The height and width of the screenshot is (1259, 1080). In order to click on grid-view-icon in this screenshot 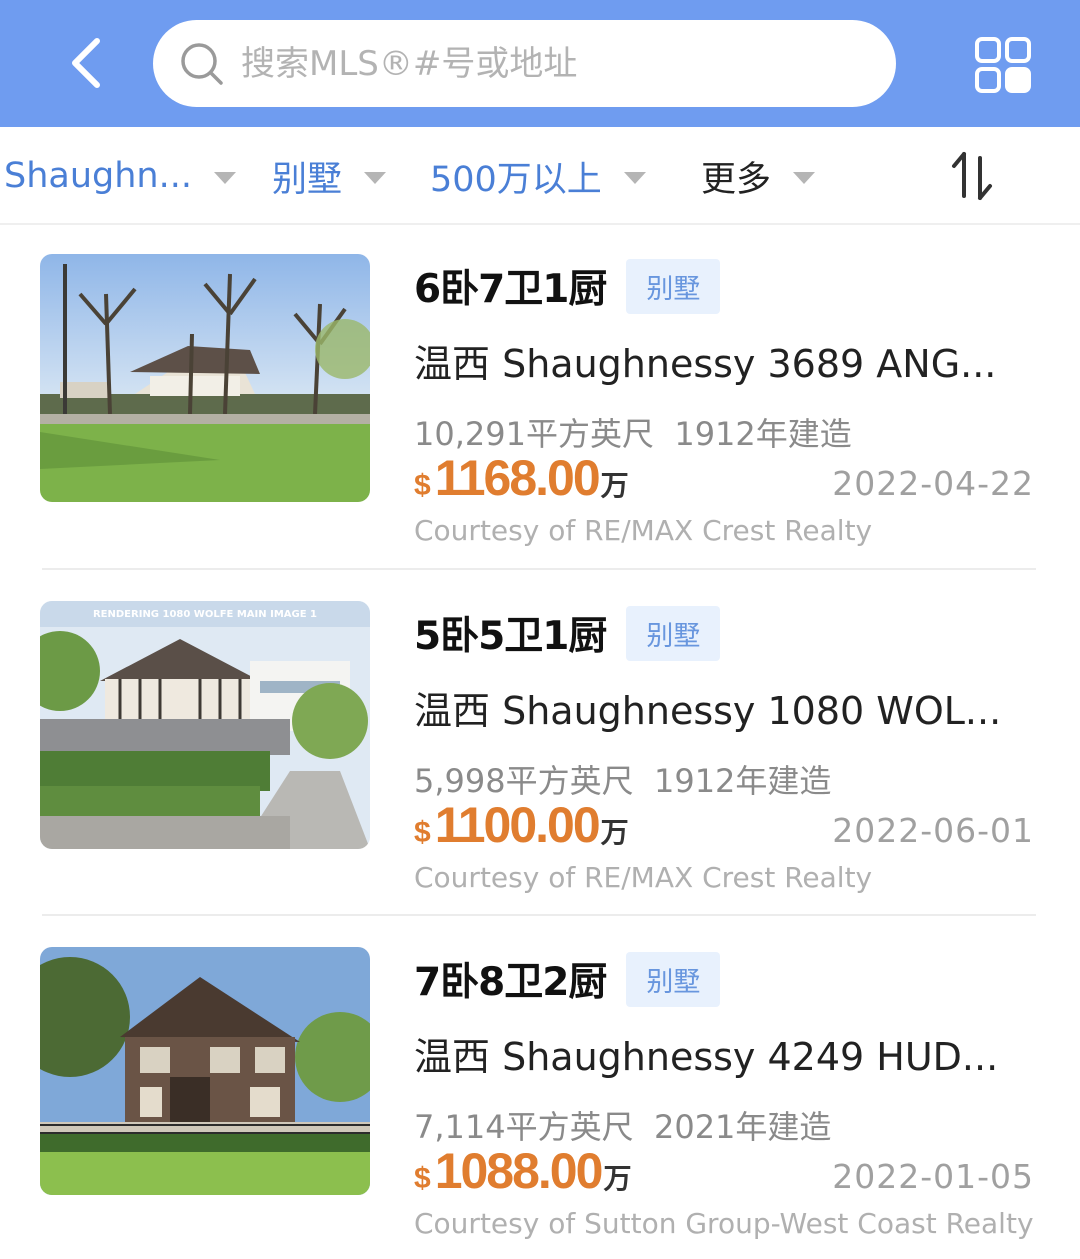, I will do `click(1003, 65)`.